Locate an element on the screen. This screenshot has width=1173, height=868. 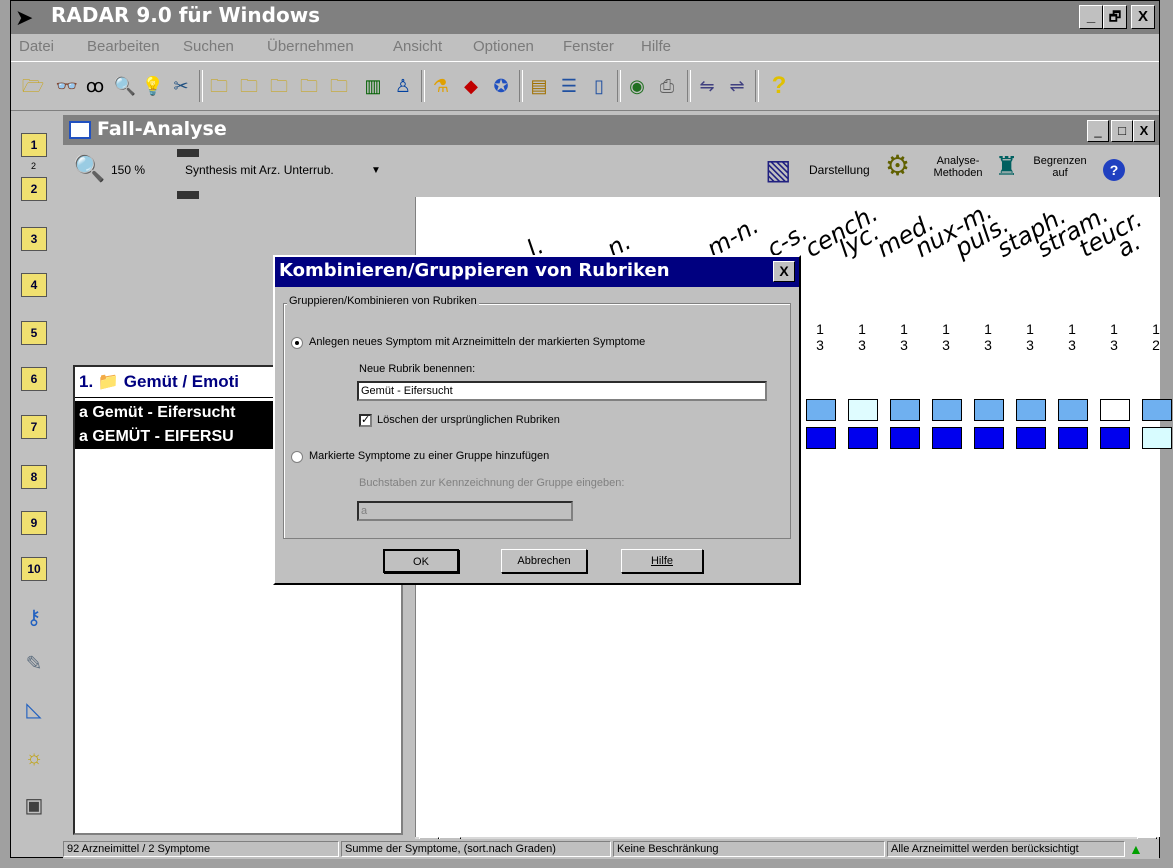
help-icon: ? is located at coordinates (779, 86).